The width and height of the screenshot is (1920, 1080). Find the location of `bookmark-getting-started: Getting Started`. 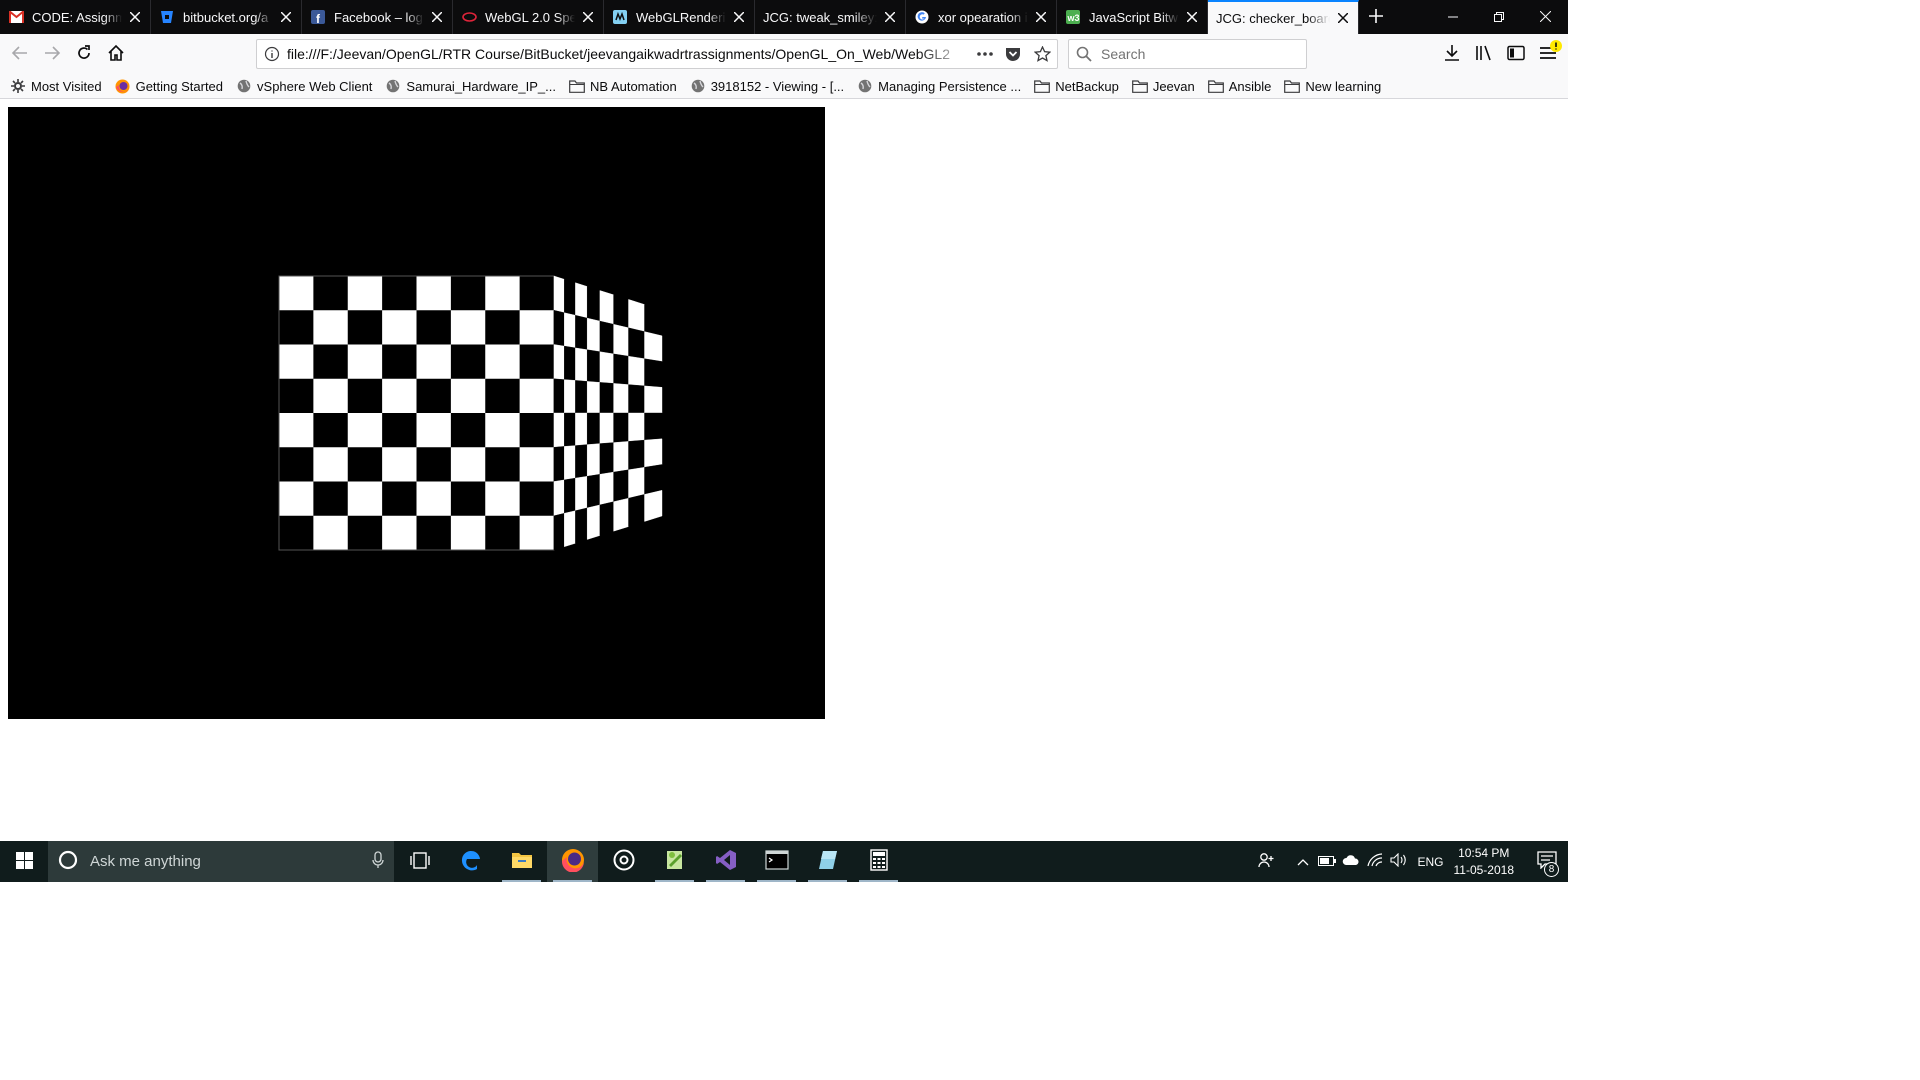

bookmark-getting-started: Getting Started is located at coordinates (169, 86).